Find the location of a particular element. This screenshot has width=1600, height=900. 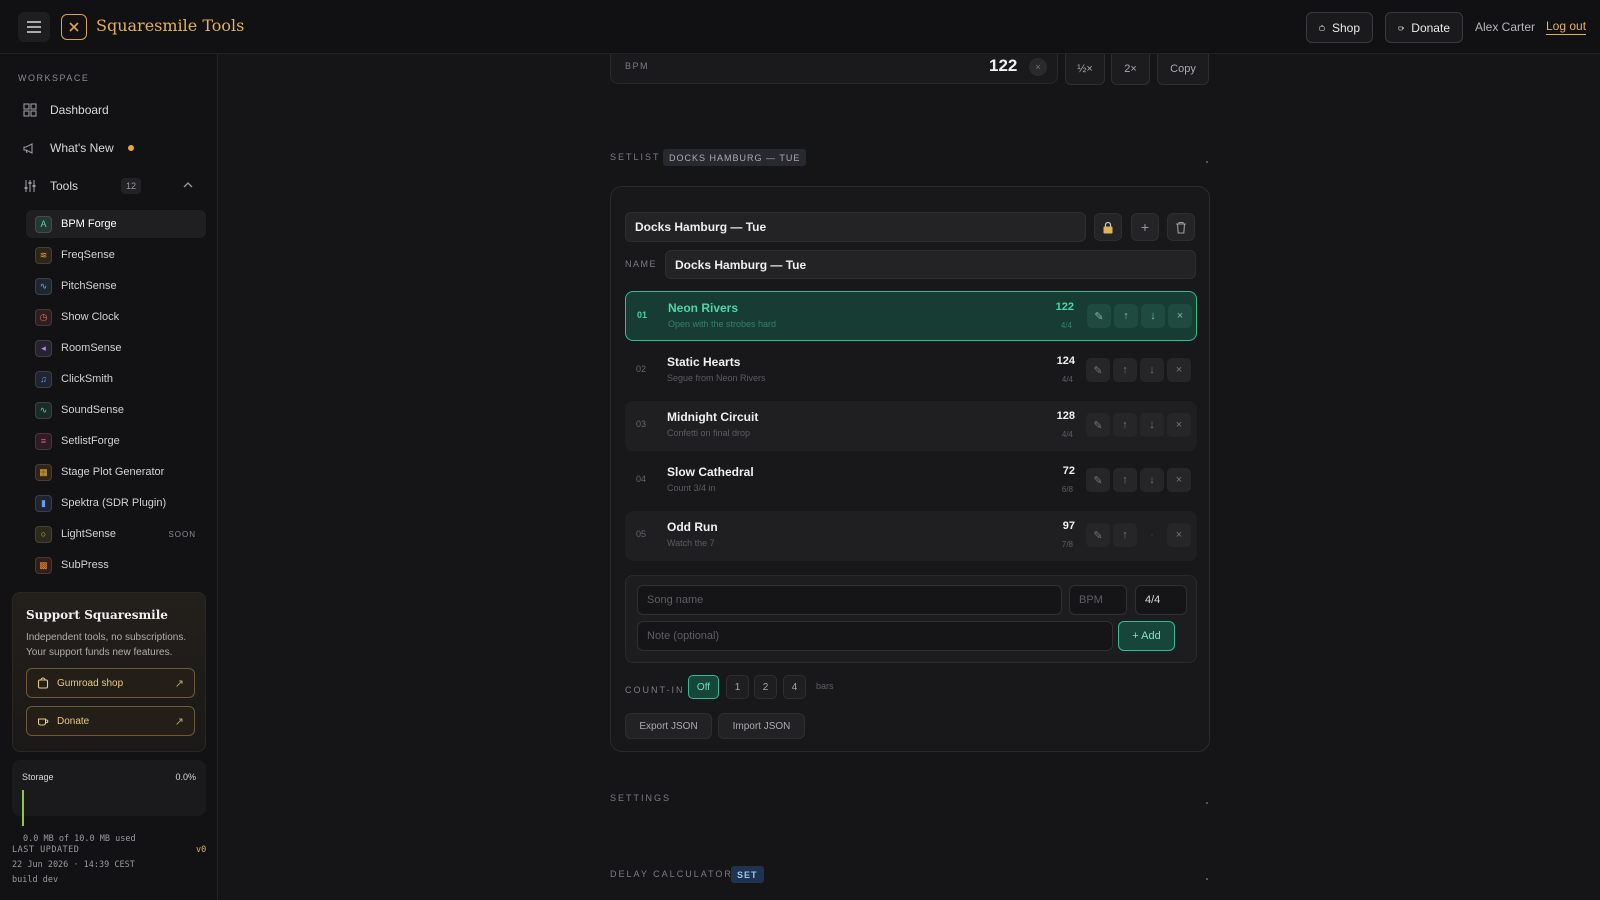

song-title: Odd Run is located at coordinates (692, 527).